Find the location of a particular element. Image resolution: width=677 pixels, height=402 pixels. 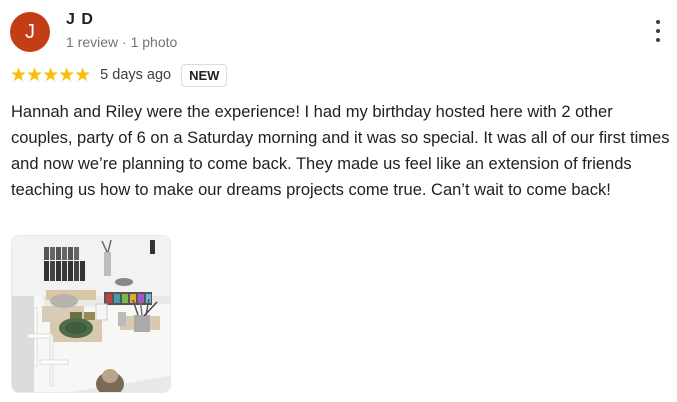

more-vert-icon is located at coordinates (658, 31).